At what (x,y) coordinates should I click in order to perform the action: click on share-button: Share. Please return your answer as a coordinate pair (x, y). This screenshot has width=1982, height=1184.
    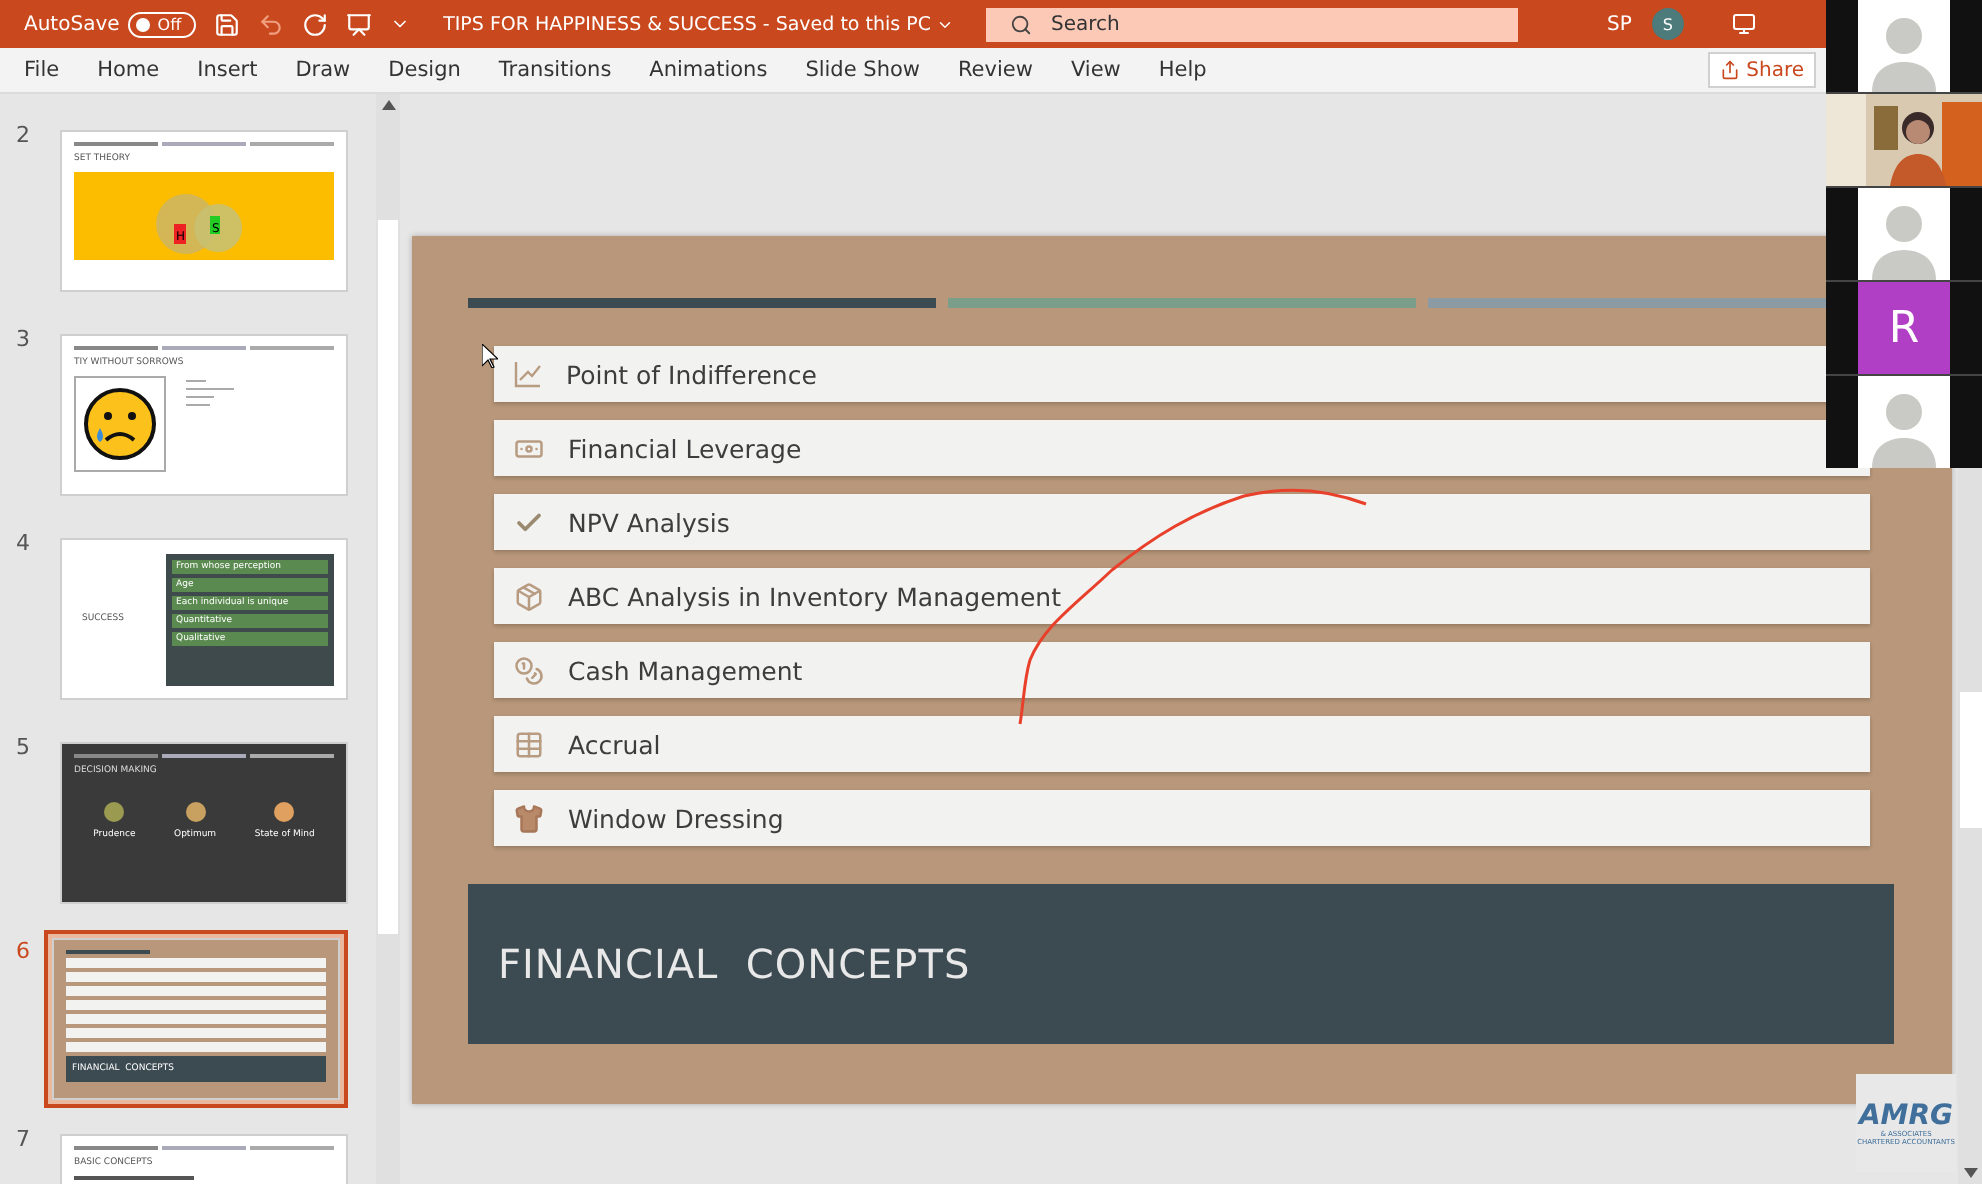
    Looking at the image, I should click on (1762, 70).